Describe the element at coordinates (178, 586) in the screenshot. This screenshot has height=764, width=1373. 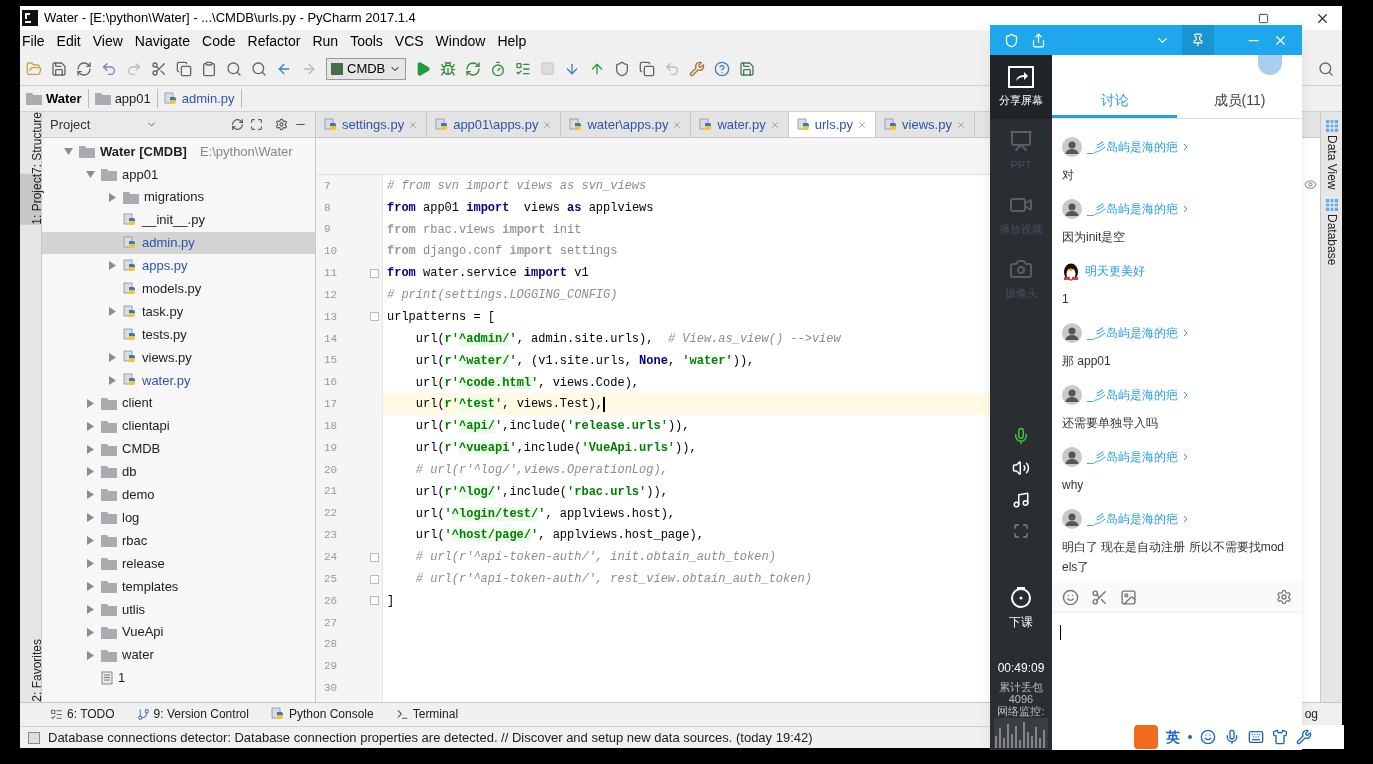
I see `tree-item: templates` at that location.